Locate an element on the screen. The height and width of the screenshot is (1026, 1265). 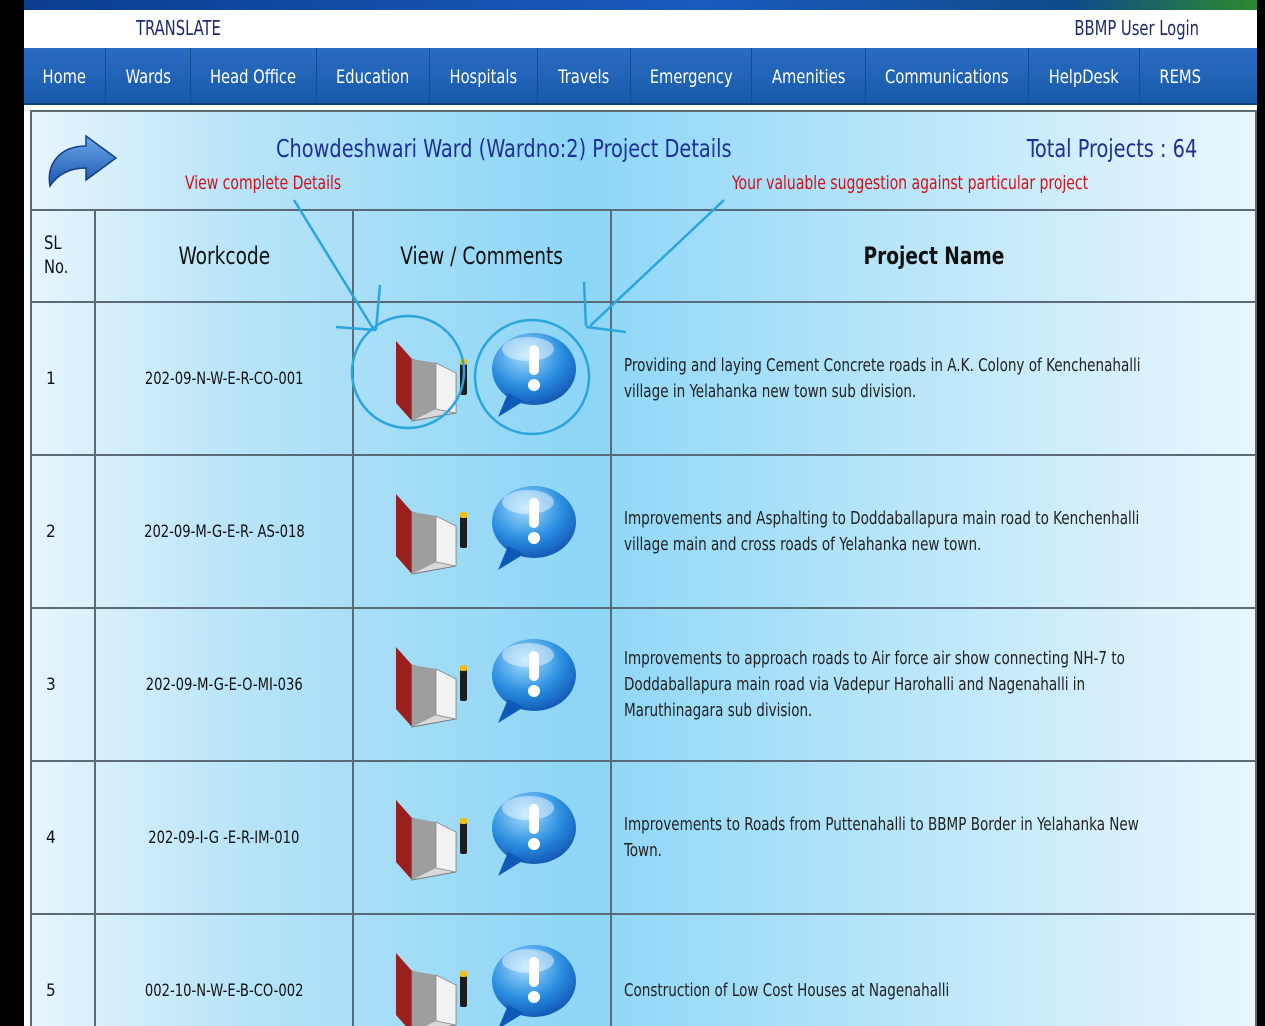
cell-workcode: 202-09-N-W-E-R-CO-001 is located at coordinates (225, 378).